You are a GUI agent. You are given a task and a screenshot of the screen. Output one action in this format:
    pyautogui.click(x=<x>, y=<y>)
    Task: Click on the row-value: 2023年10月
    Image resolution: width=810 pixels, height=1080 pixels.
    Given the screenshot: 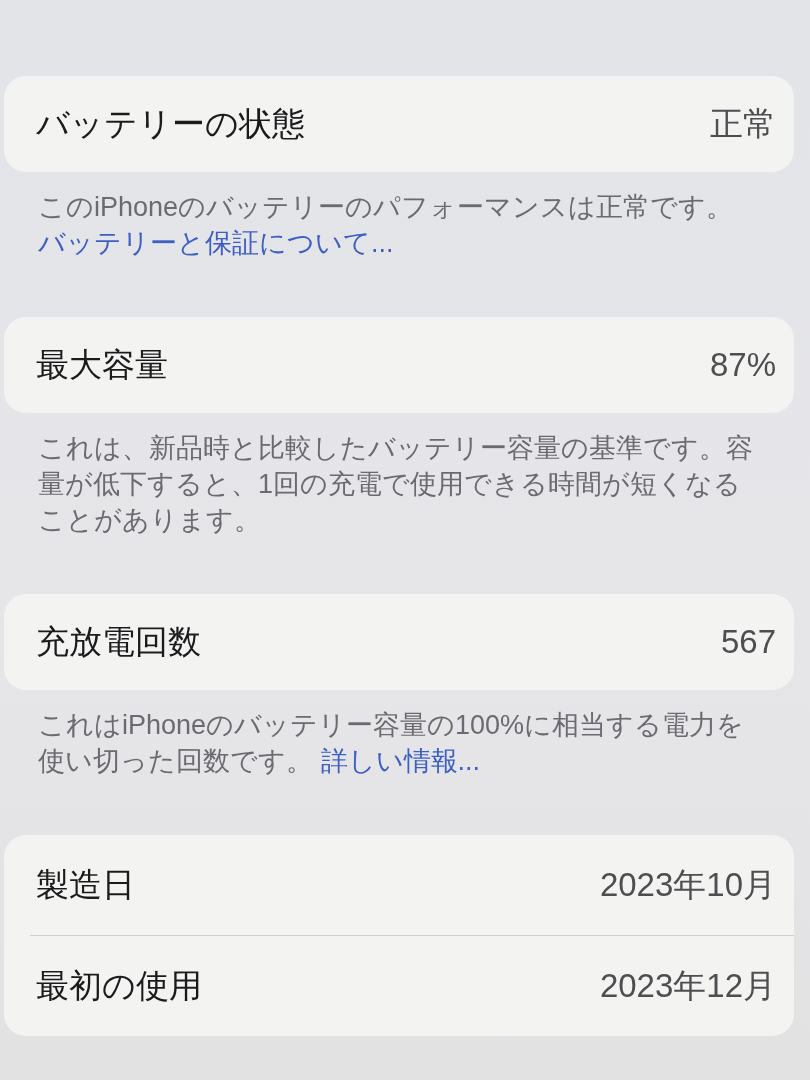 What is the action you would take?
    pyautogui.click(x=687, y=884)
    